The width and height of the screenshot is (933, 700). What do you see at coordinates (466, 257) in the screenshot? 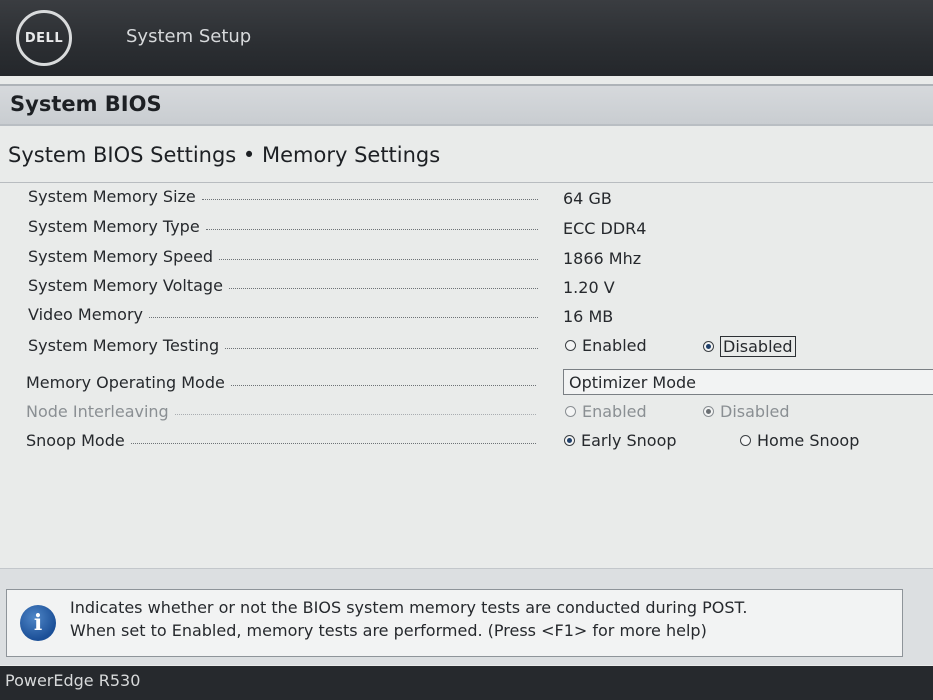
I see `setting-row-memory-speed: System Memory Speed 1866 Mhz` at bounding box center [466, 257].